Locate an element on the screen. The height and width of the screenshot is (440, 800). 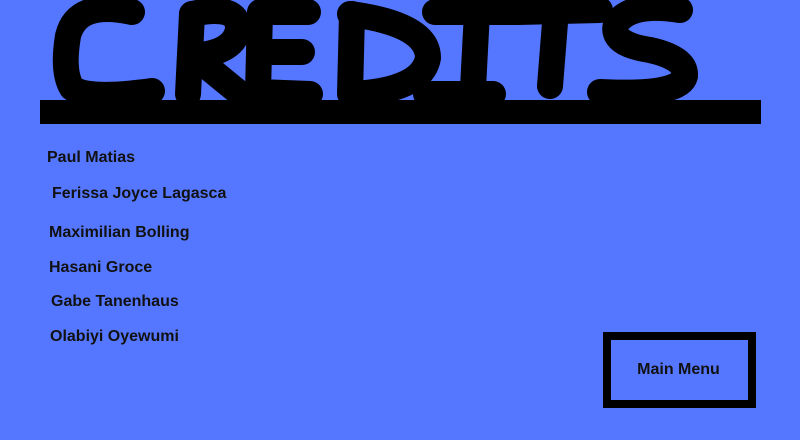
credit-name: Gabe Tanenhaus is located at coordinates (115, 301).